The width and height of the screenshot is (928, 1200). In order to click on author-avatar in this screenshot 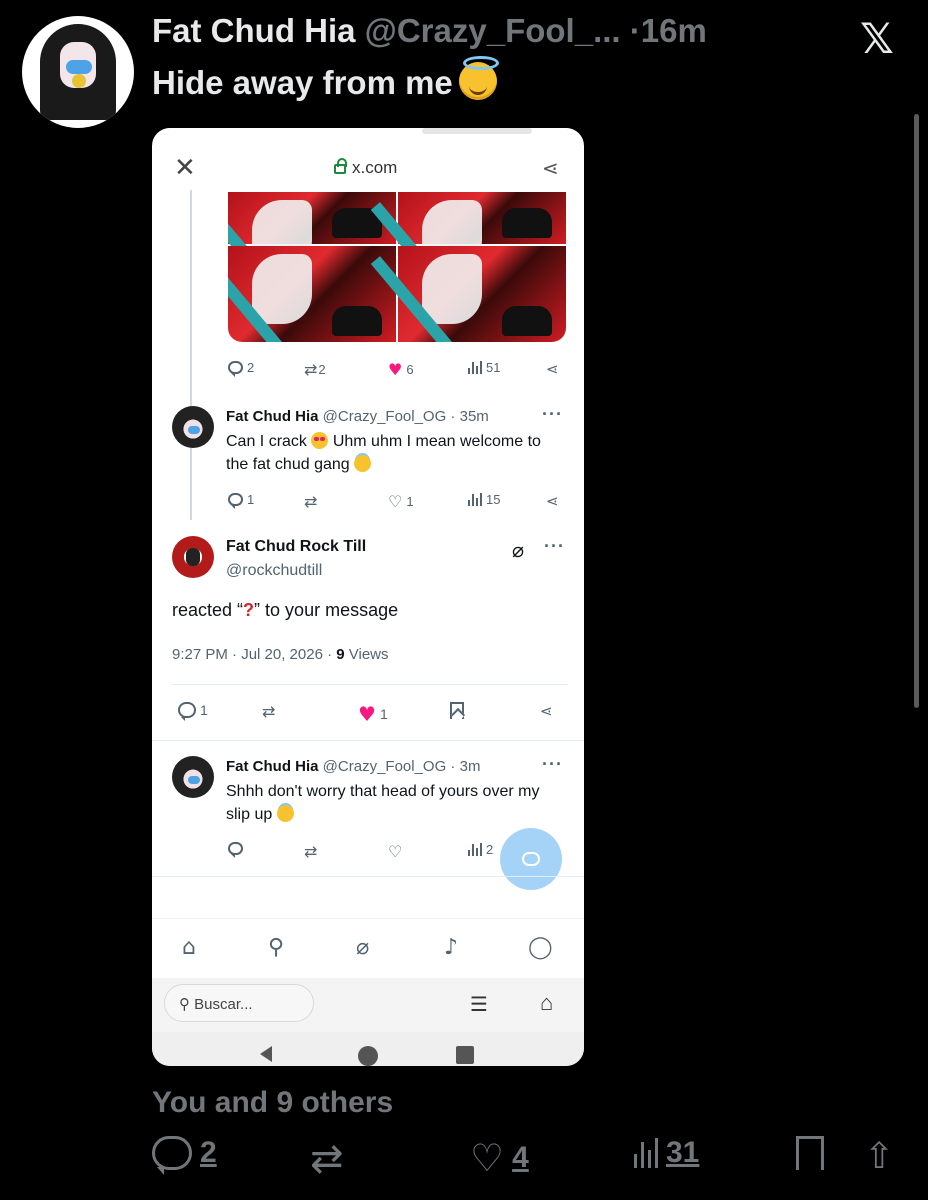, I will do `click(78, 72)`.